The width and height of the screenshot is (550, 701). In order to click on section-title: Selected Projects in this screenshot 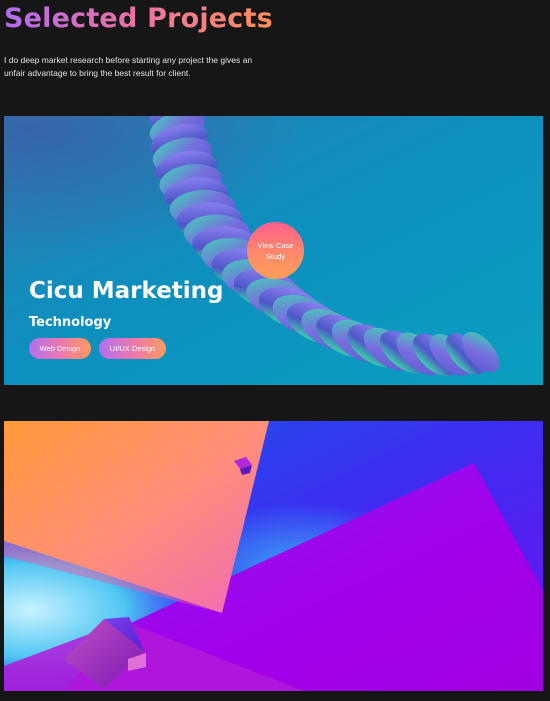, I will do `click(138, 18)`.